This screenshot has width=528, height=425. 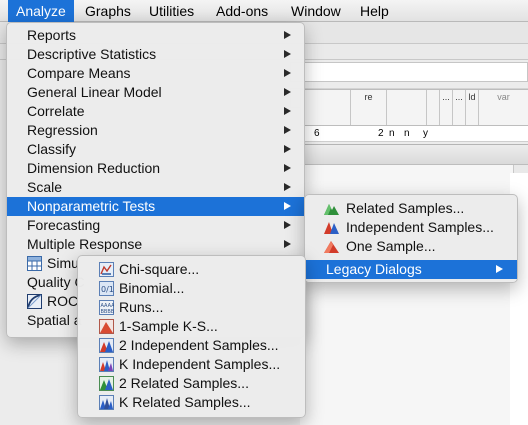 I want to click on red-mountain-icon, so click(x=331, y=246).